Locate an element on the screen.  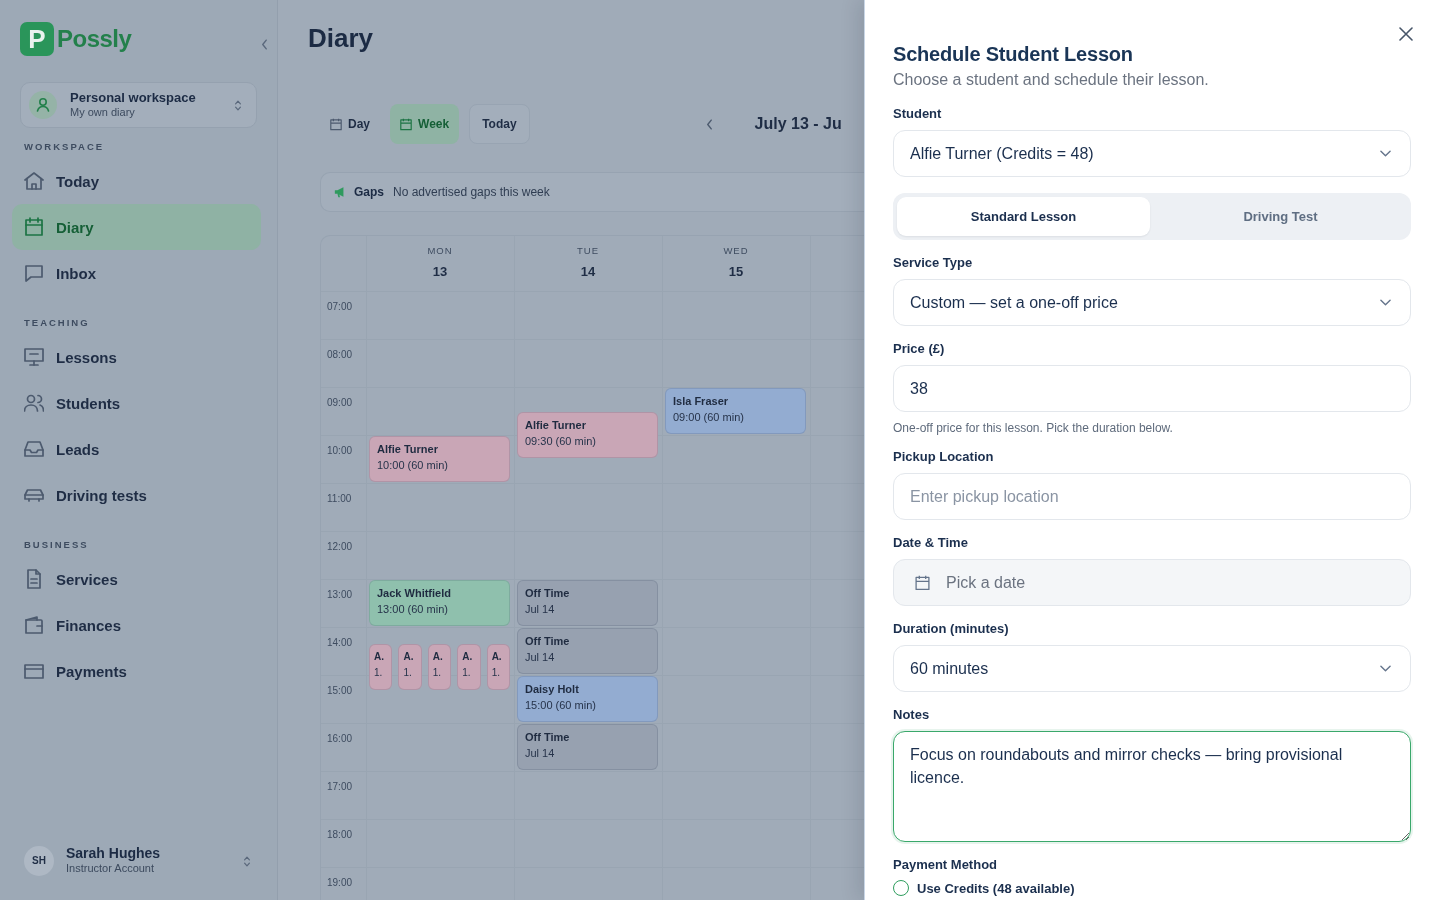
segment-tab: Driving Test is located at coordinates (1280, 216).